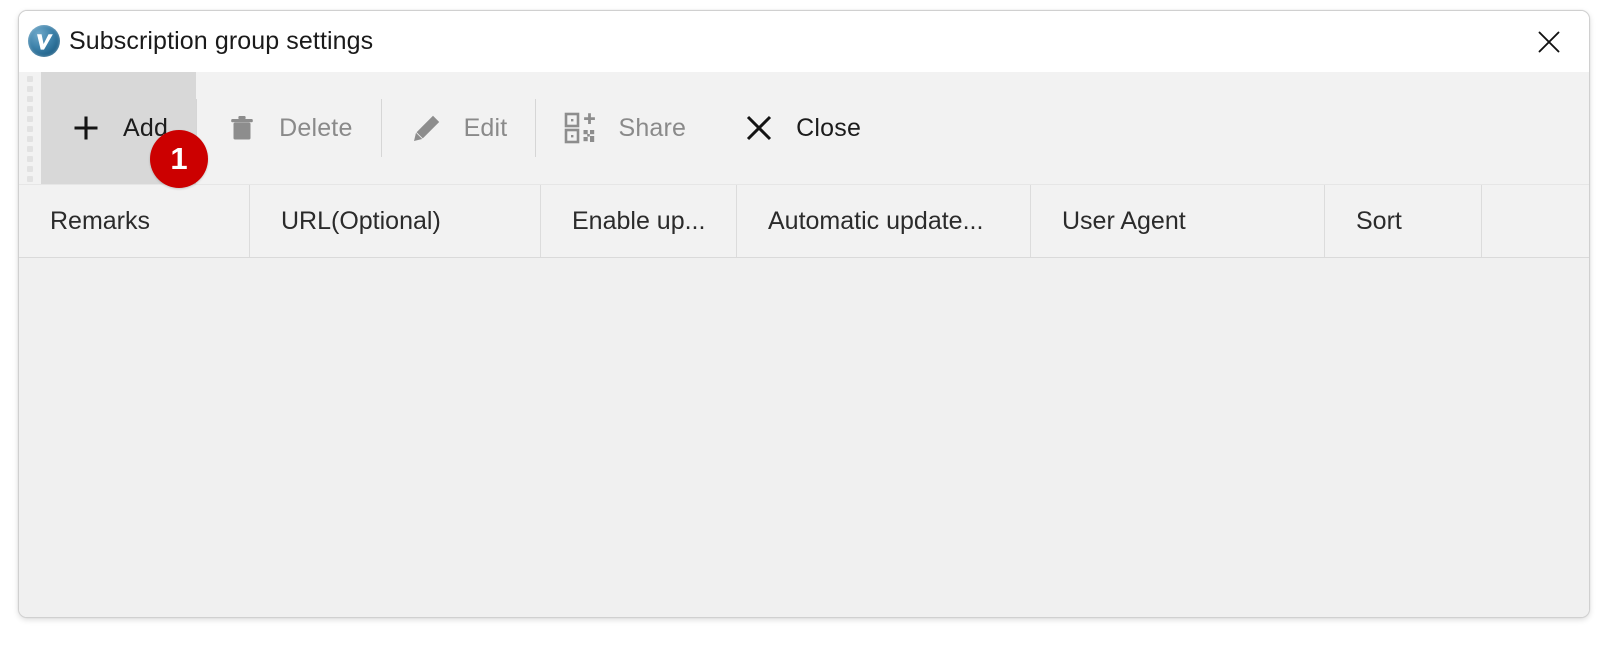  What do you see at coordinates (86, 128) in the screenshot?
I see `plus-icon` at bounding box center [86, 128].